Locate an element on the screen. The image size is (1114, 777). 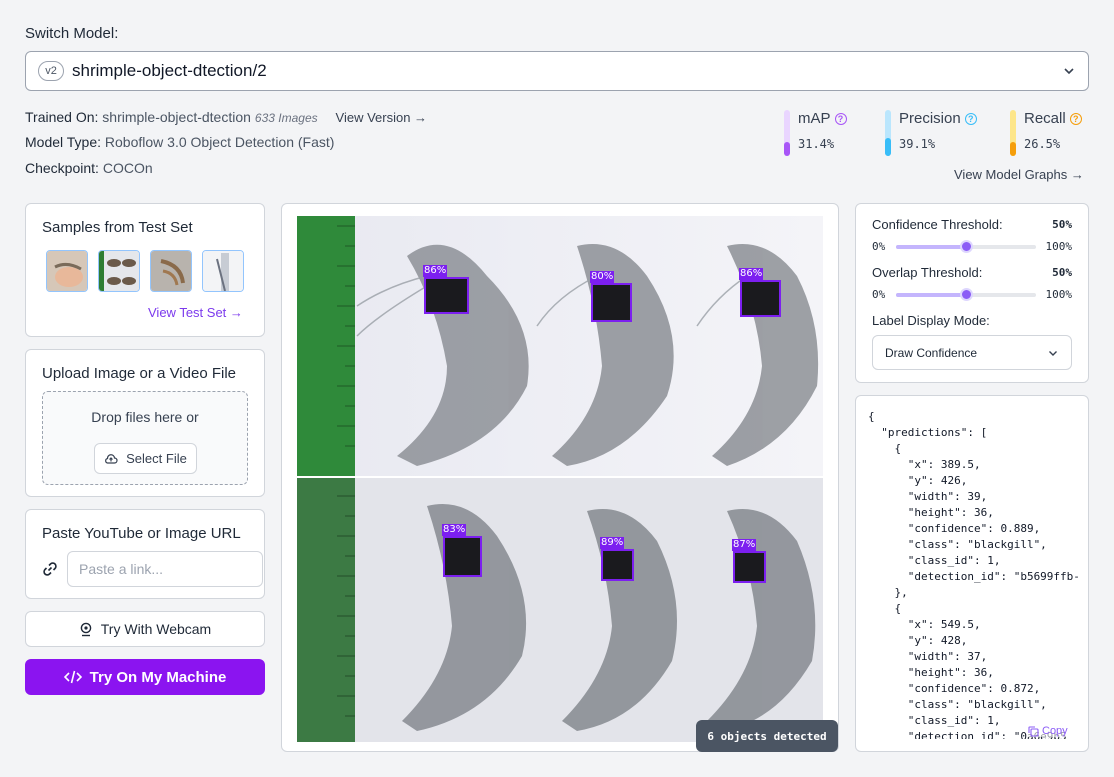
confidence-label: Confidence Threshold: is located at coordinates (937, 224).